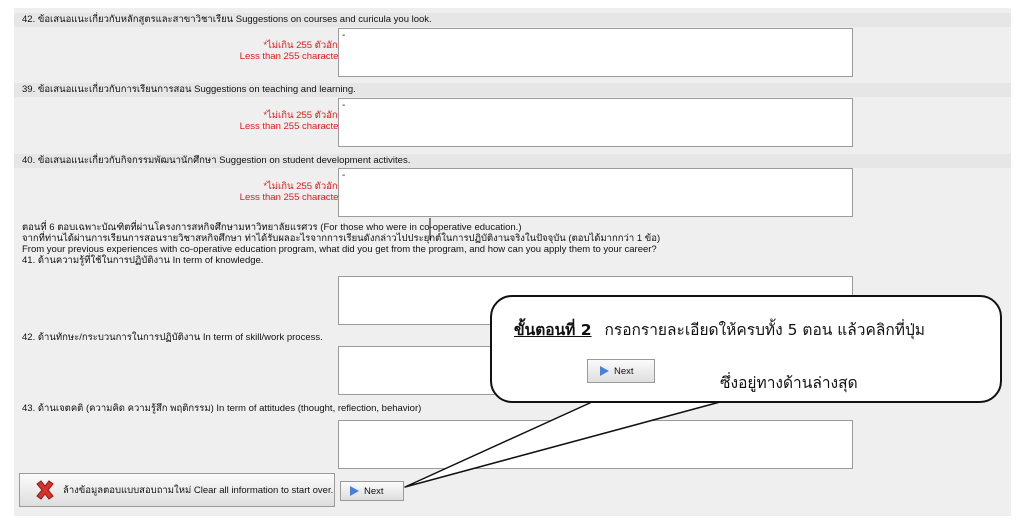 The image size is (1024, 526). I want to click on callout-next-button-image: Next, so click(621, 371).